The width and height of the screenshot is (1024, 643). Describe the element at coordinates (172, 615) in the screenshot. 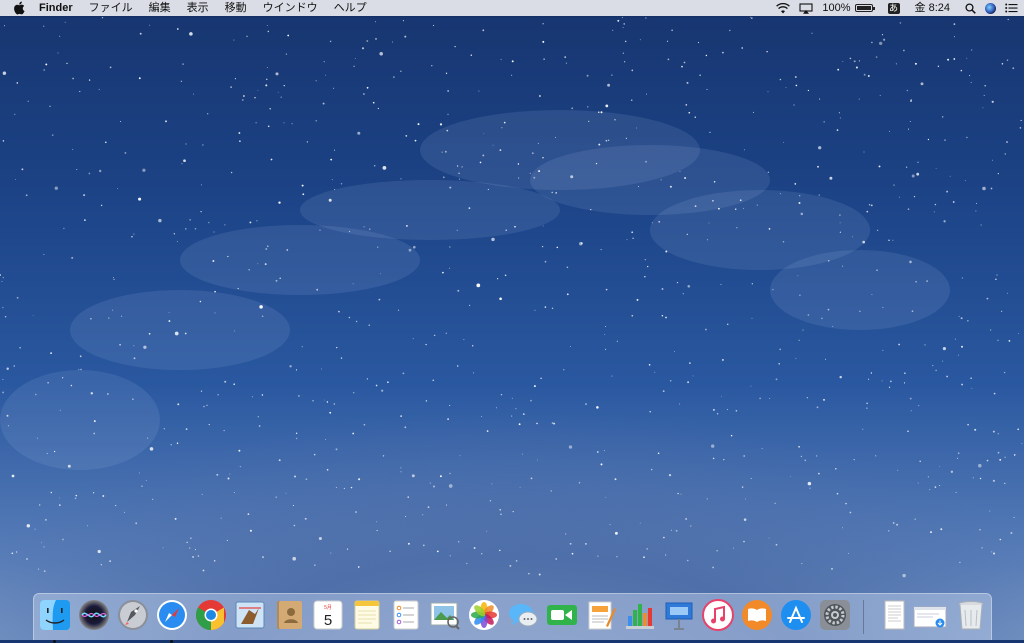

I see `safari-icon` at that location.